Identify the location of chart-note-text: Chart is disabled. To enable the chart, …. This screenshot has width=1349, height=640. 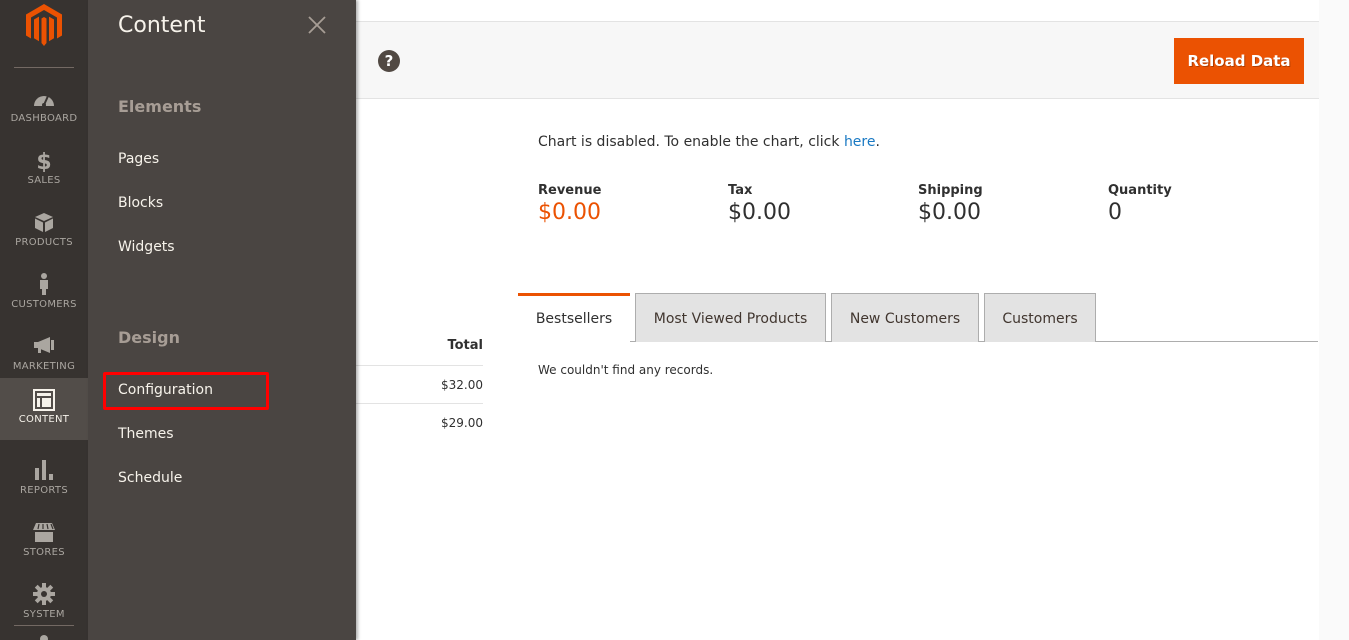
(691, 142).